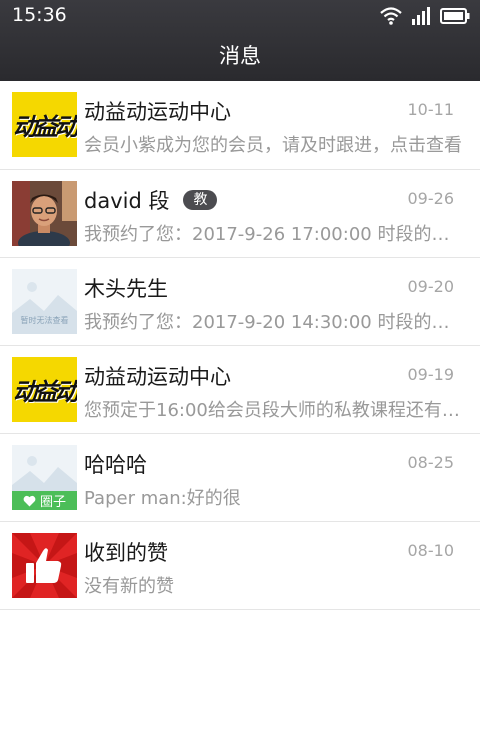 This screenshot has height=750, width=480. I want to click on status-icons, so click(425, 16).